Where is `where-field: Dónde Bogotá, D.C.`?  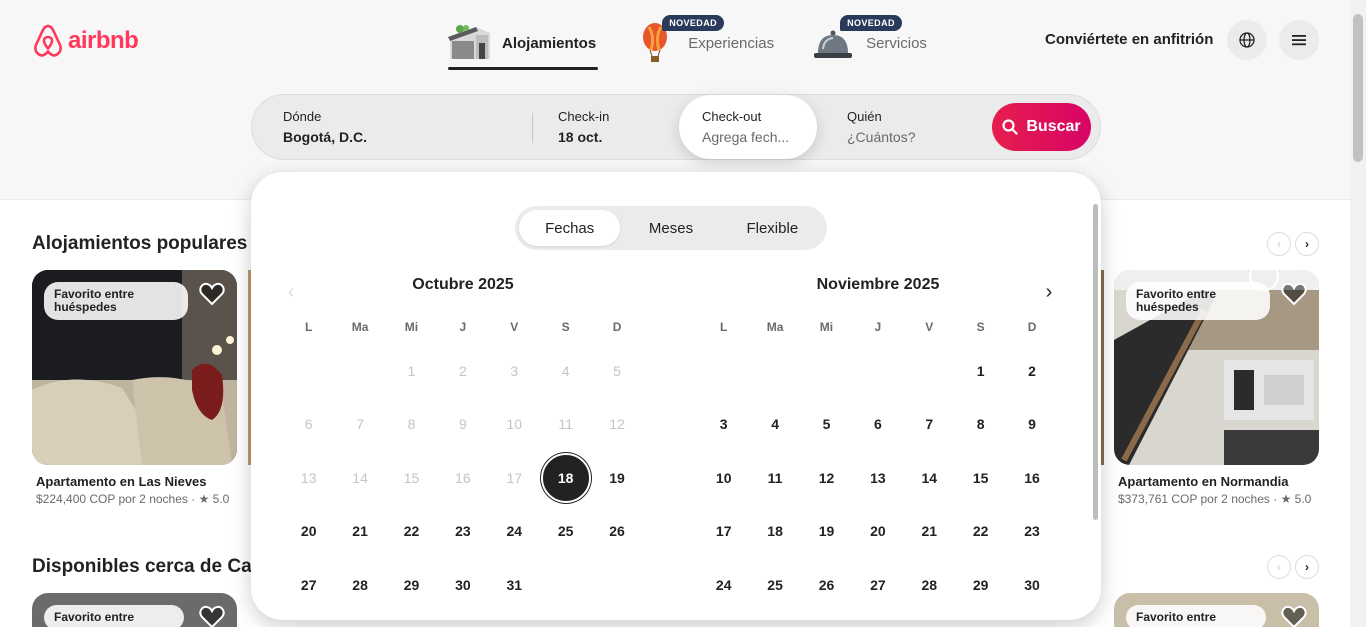 where-field: Dónde Bogotá, D.C. is located at coordinates (403, 127).